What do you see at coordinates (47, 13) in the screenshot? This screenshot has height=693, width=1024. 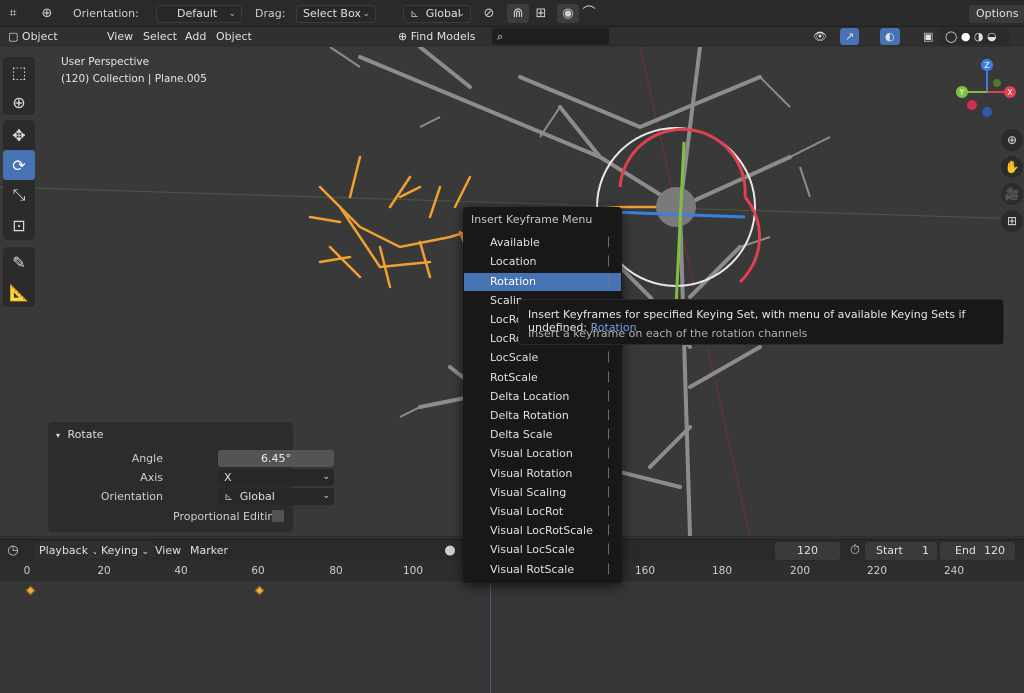 I see `rotate-tool-icon: ⊕` at bounding box center [47, 13].